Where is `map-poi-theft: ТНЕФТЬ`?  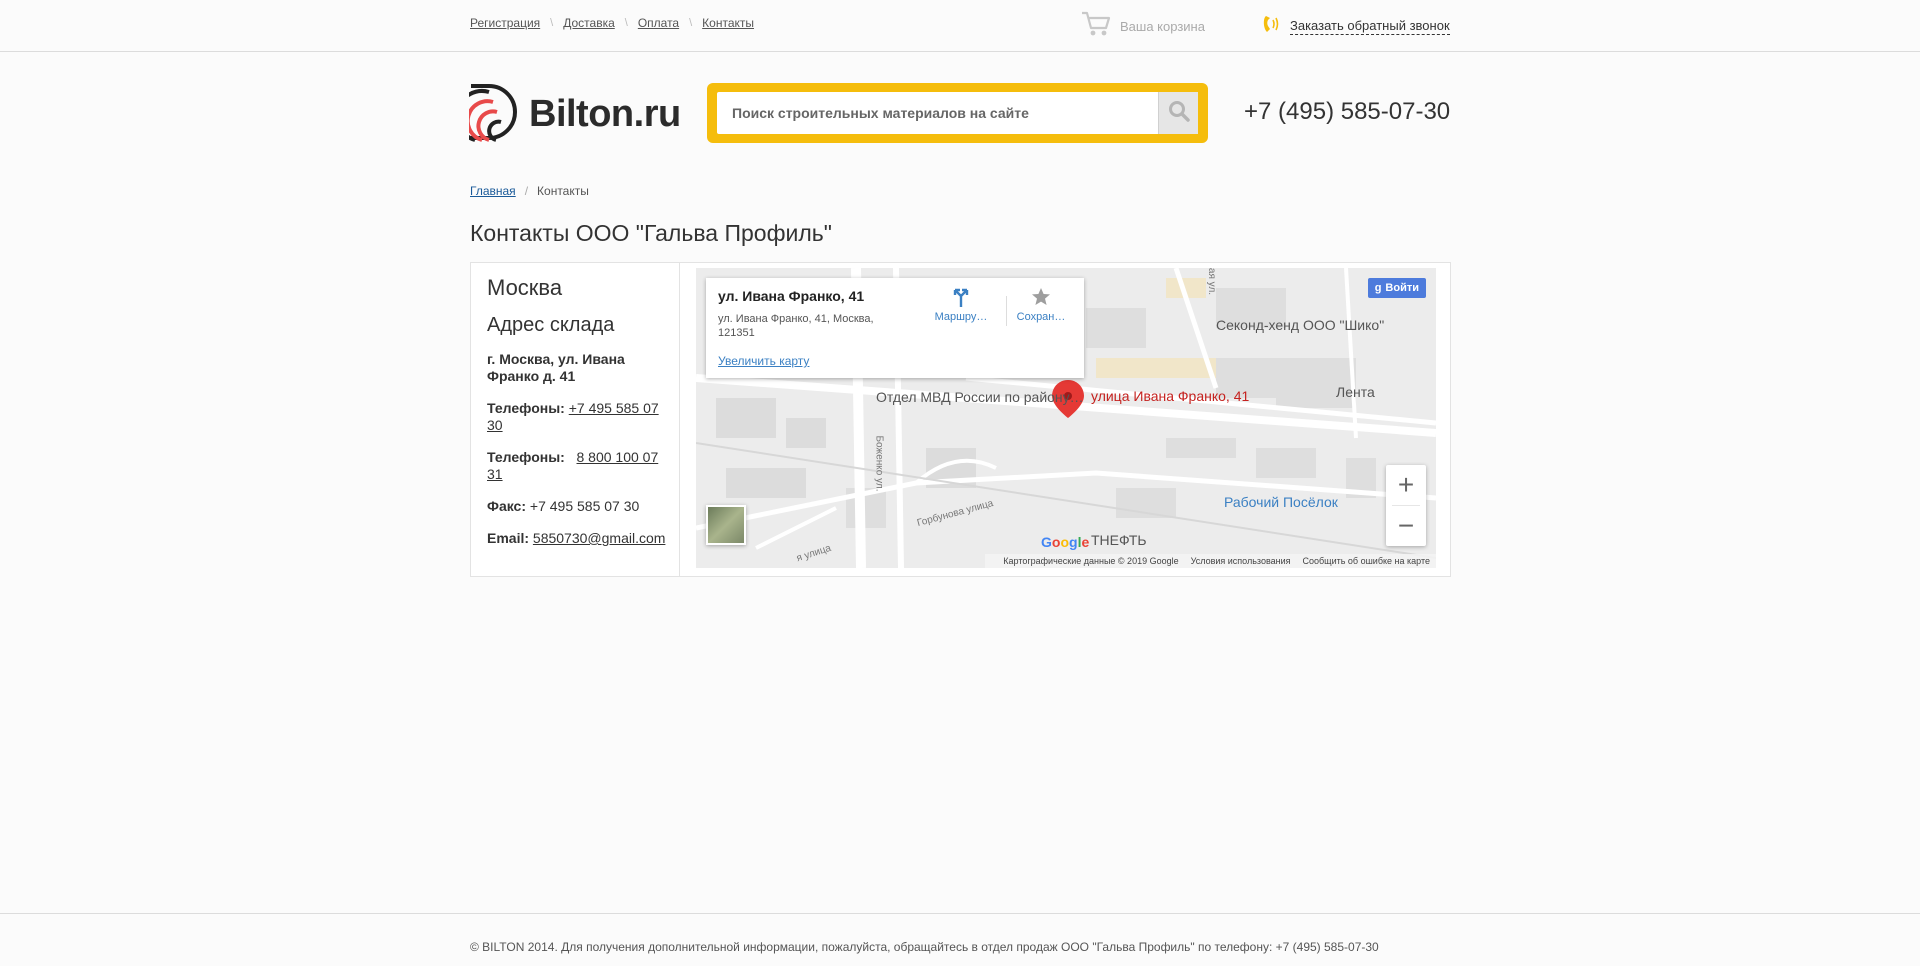 map-poi-theft: ТНЕФТЬ is located at coordinates (1119, 540).